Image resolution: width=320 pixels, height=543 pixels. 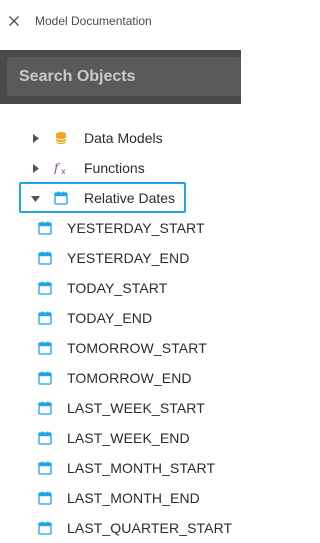 What do you see at coordinates (130, 198) in the screenshot?
I see `tree-item-label: Relative Dates` at bounding box center [130, 198].